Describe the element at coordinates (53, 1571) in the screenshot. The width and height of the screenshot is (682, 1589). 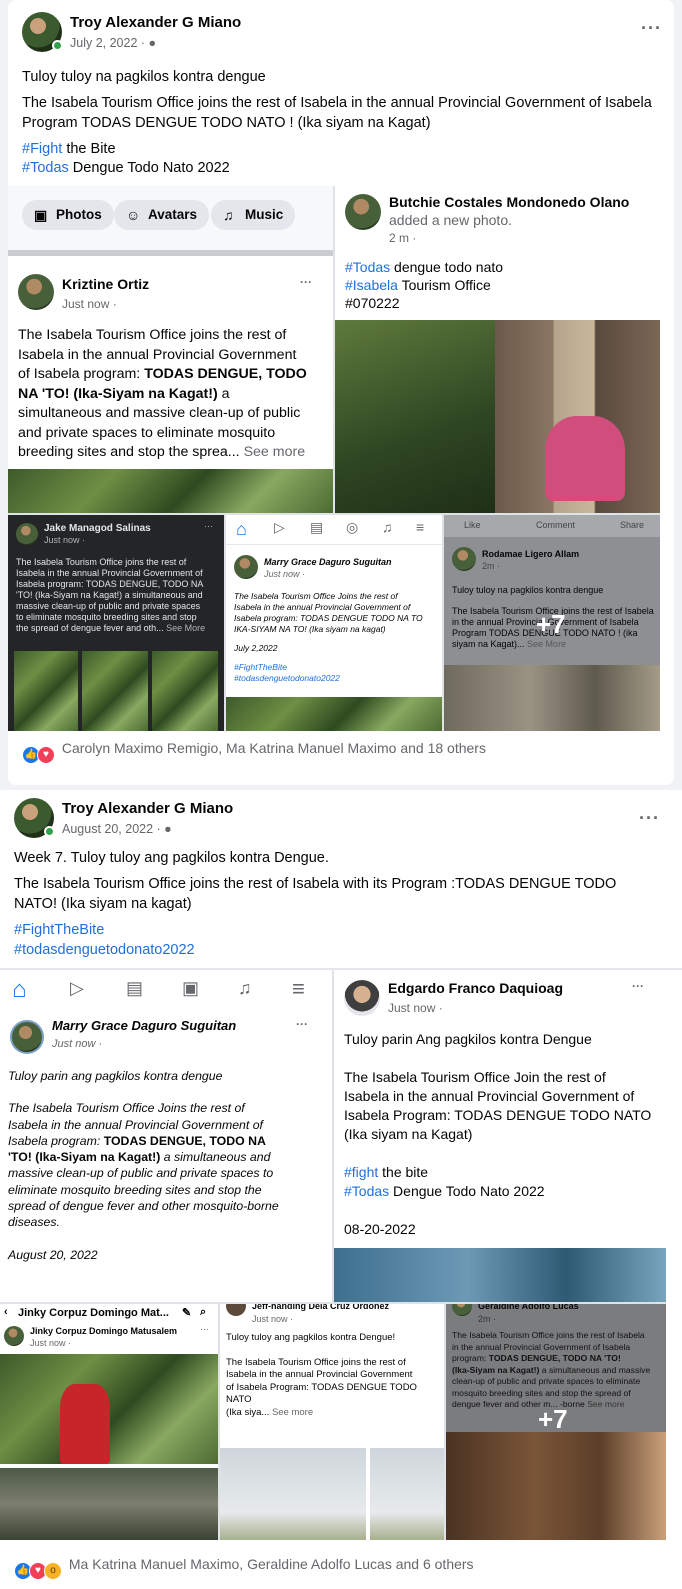
I see `wow-reaction-icon: o` at that location.